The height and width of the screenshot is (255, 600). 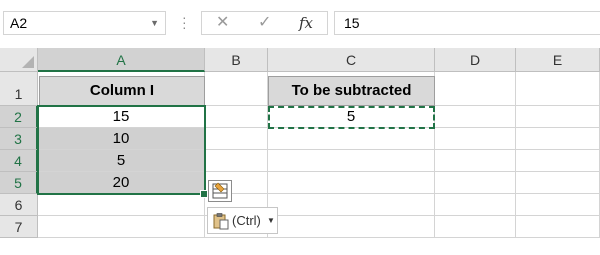 What do you see at coordinates (220, 191) in the screenshot?
I see `quick-analysis-icon` at bounding box center [220, 191].